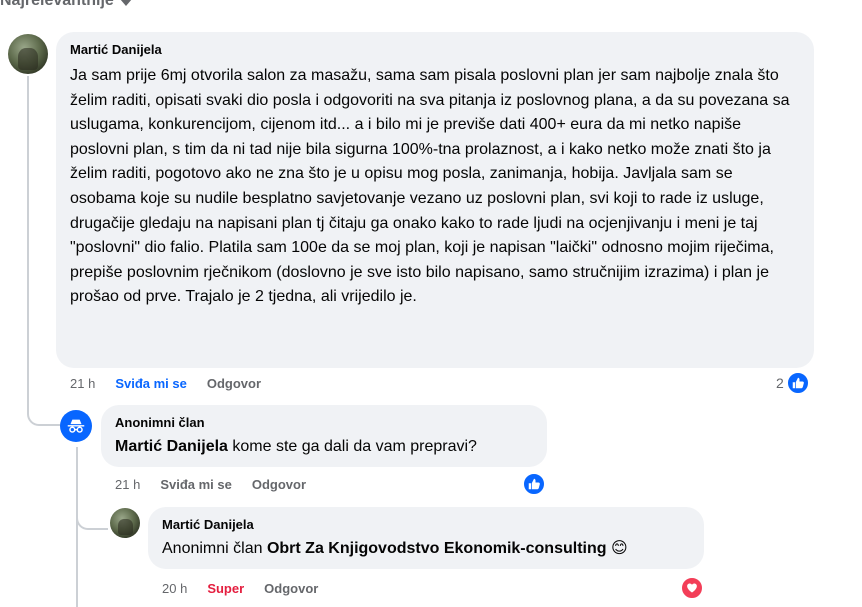 The image size is (862, 607). Describe the element at coordinates (352, 446) in the screenshot. I see `comment-text-body: kome ste ga dali da vam prepravi?` at that location.